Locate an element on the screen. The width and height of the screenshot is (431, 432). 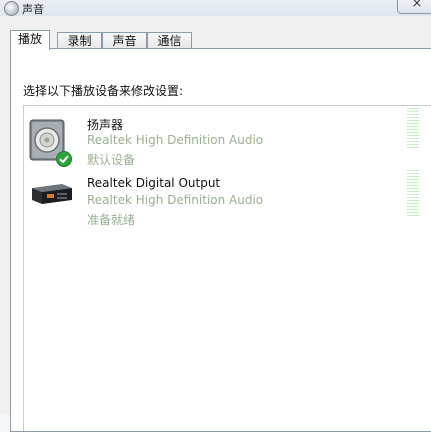
title-bar: 声音 × is located at coordinates (215, 8).